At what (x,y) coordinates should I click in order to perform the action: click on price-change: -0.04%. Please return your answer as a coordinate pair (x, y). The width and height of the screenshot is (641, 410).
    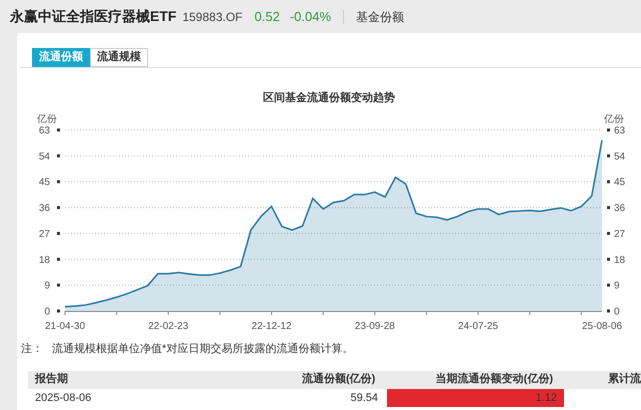
    Looking at the image, I should click on (311, 17).